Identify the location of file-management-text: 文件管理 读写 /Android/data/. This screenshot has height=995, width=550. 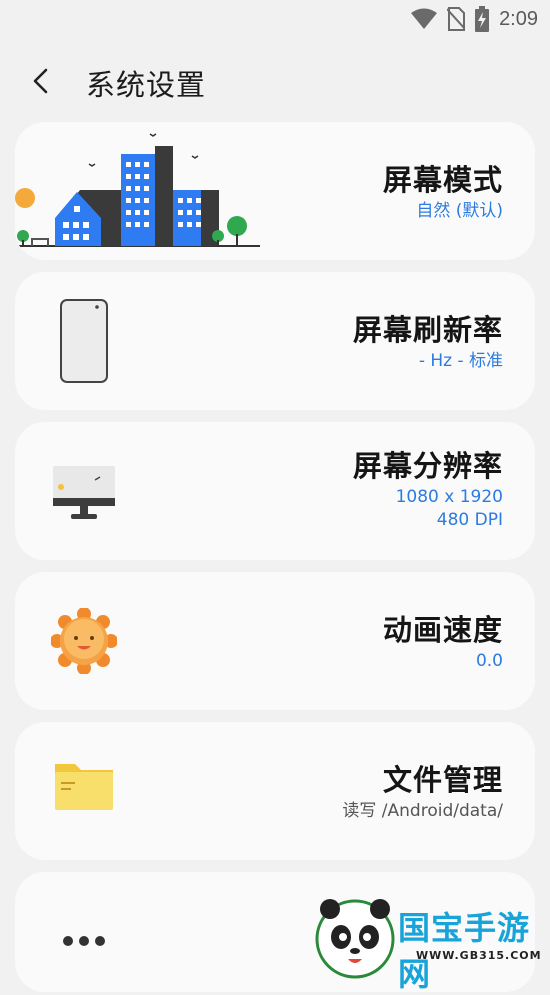
(422, 791).